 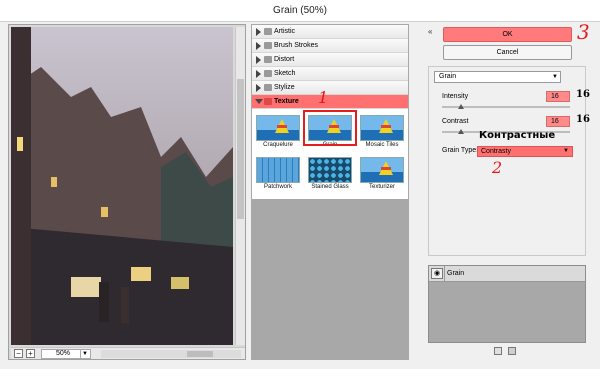 I want to click on thumb-stained-glass: Stained Glass, so click(x=330, y=178).